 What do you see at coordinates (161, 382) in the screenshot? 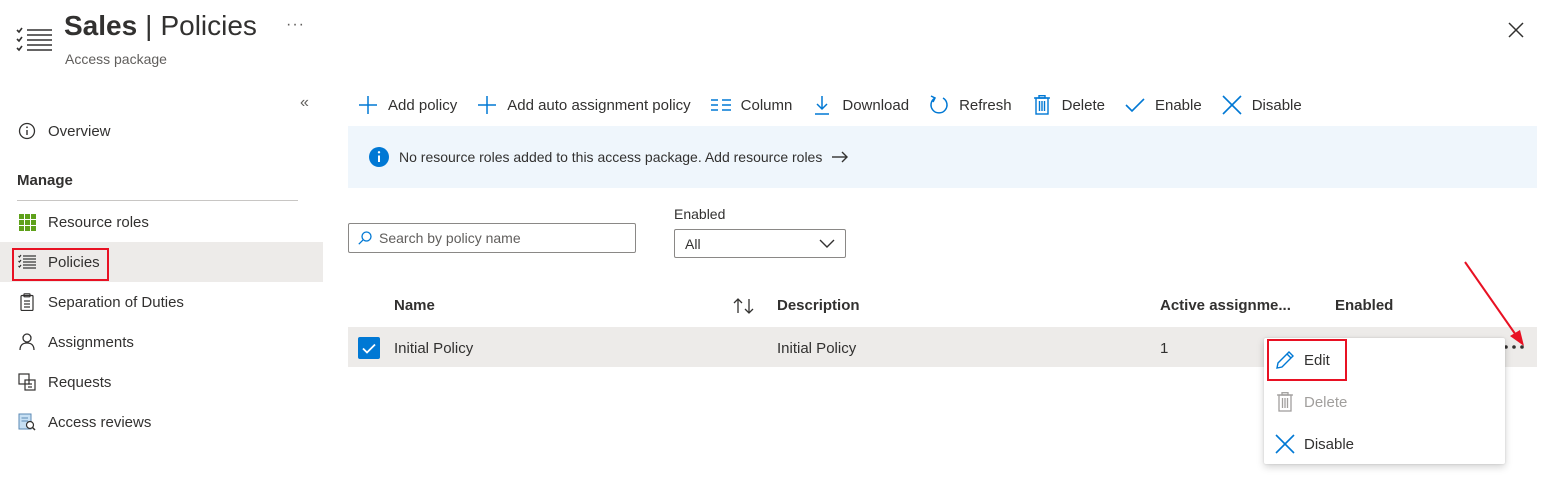
I see `sidebar-item-requests: Requests` at bounding box center [161, 382].